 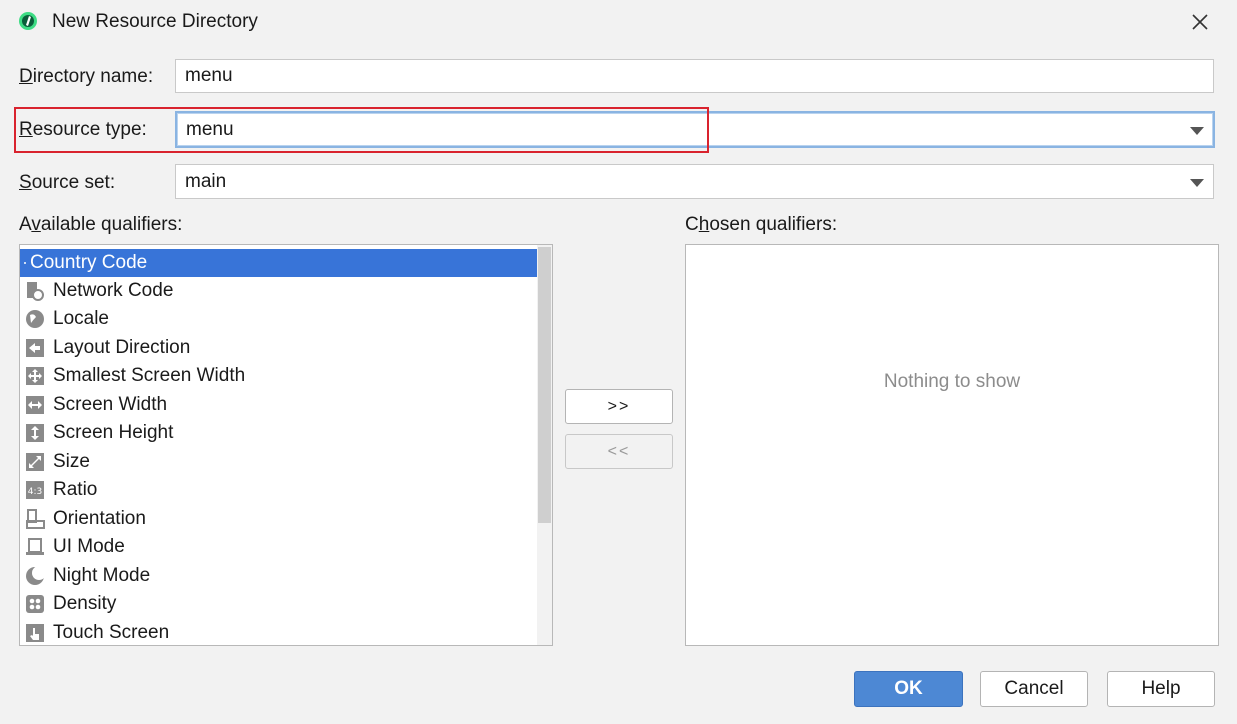 What do you see at coordinates (278, 462) in the screenshot?
I see `list-item-size: Size` at bounding box center [278, 462].